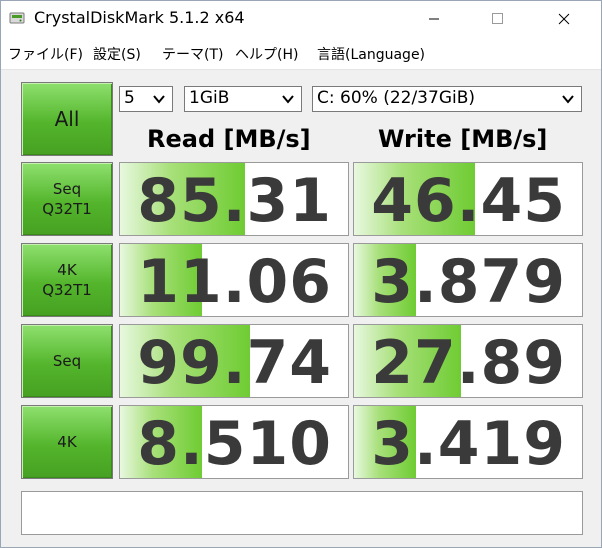 The height and width of the screenshot is (548, 602). I want to click on menu-help: ヘルプ(H), so click(266, 54).